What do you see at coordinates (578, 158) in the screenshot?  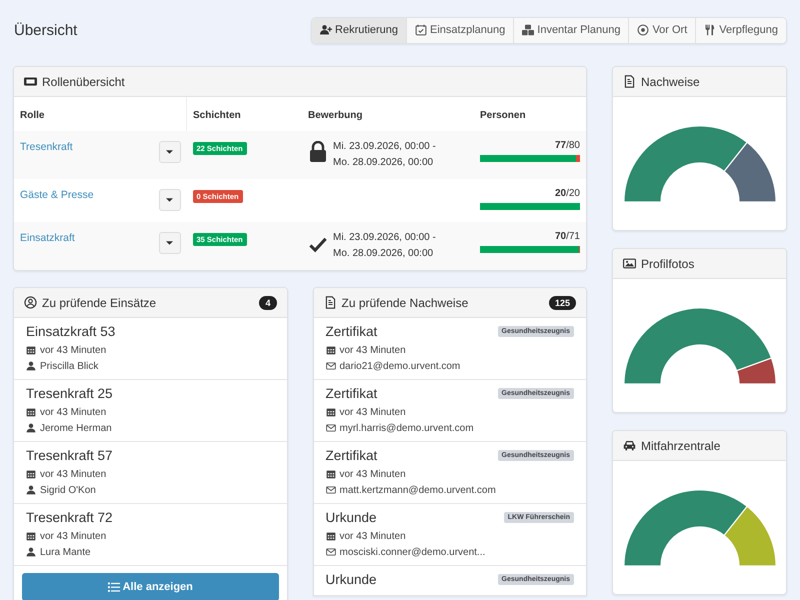 I see `progress-remainder` at bounding box center [578, 158].